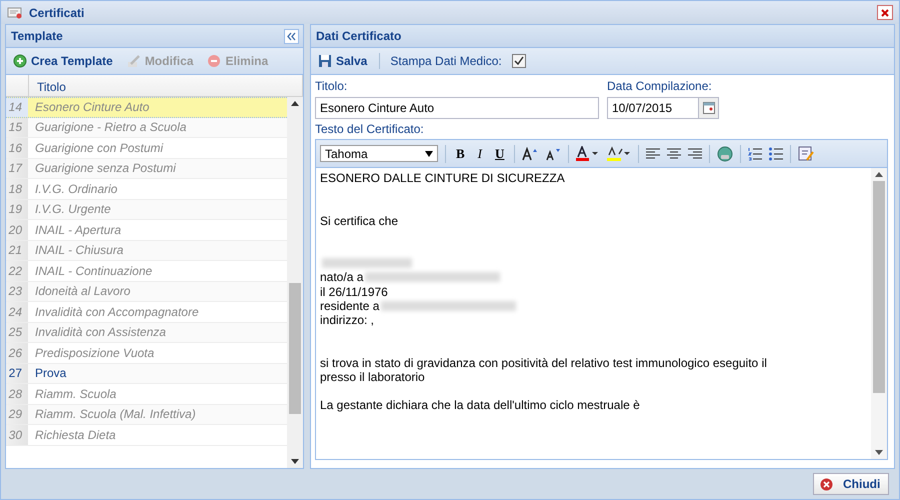  Describe the element at coordinates (17, 209) in the screenshot. I see `row-number: 19` at that location.